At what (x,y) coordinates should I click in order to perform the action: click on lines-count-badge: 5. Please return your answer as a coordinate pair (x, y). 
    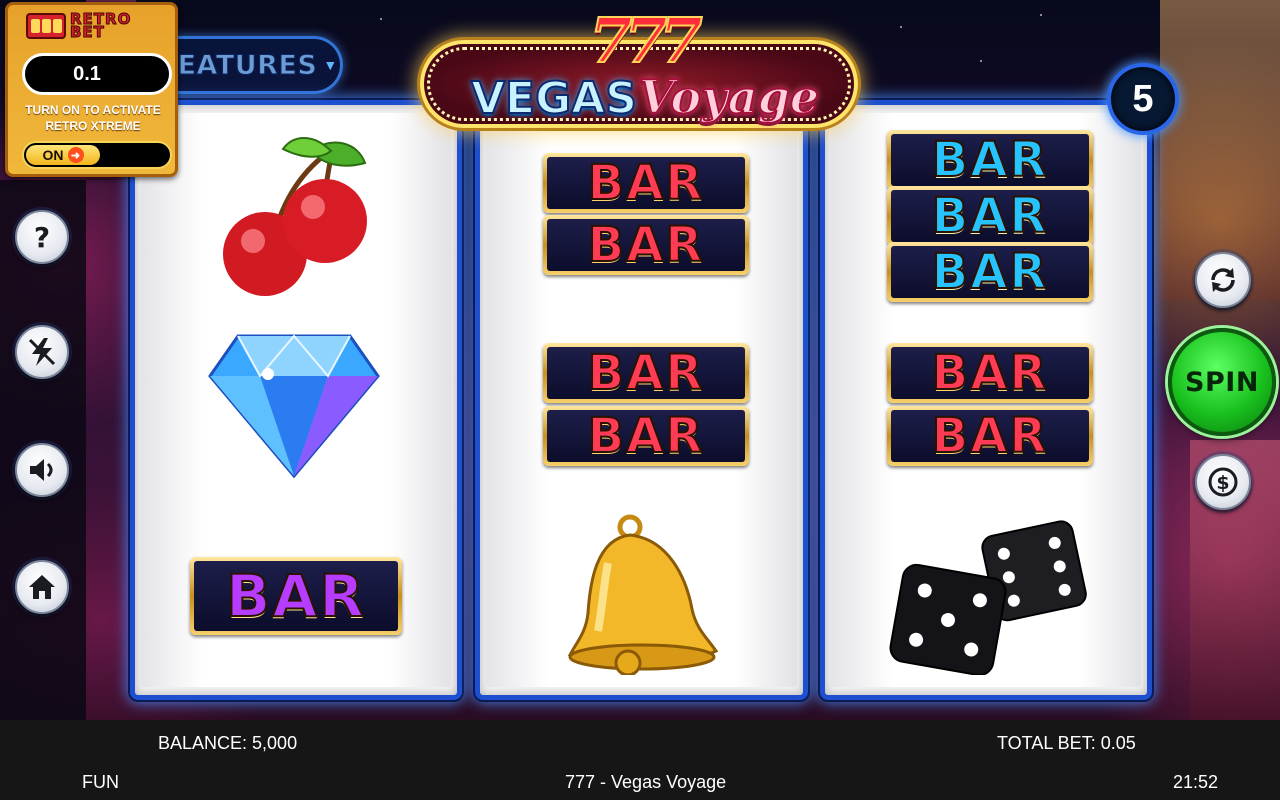
    Looking at the image, I should click on (1143, 99).